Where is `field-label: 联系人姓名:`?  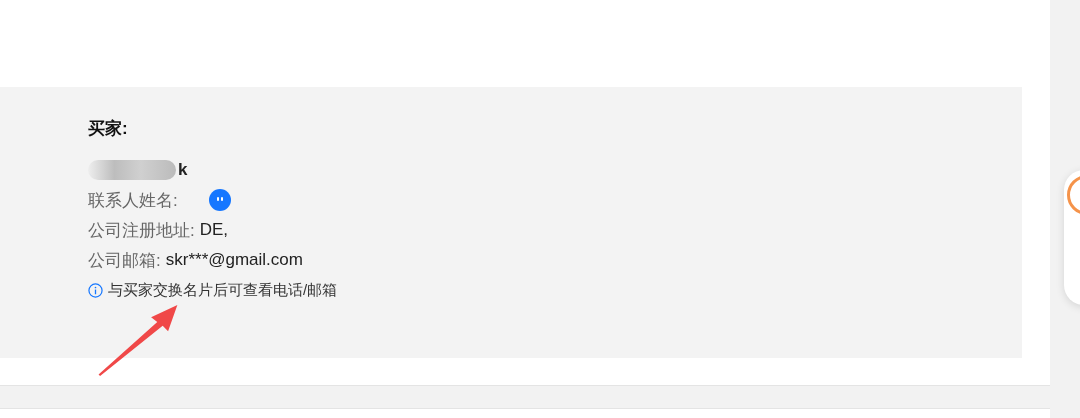 field-label: 联系人姓名: is located at coordinates (133, 200).